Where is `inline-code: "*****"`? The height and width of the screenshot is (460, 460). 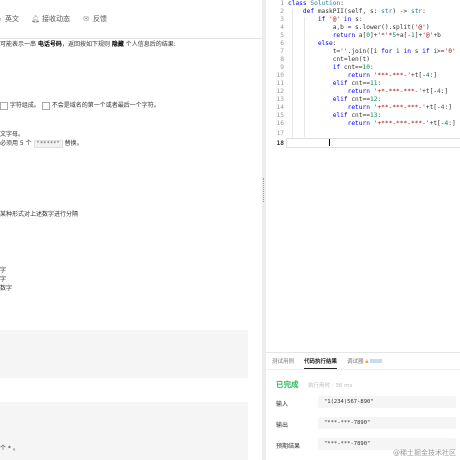 inline-code: "*****" is located at coordinates (48, 144).